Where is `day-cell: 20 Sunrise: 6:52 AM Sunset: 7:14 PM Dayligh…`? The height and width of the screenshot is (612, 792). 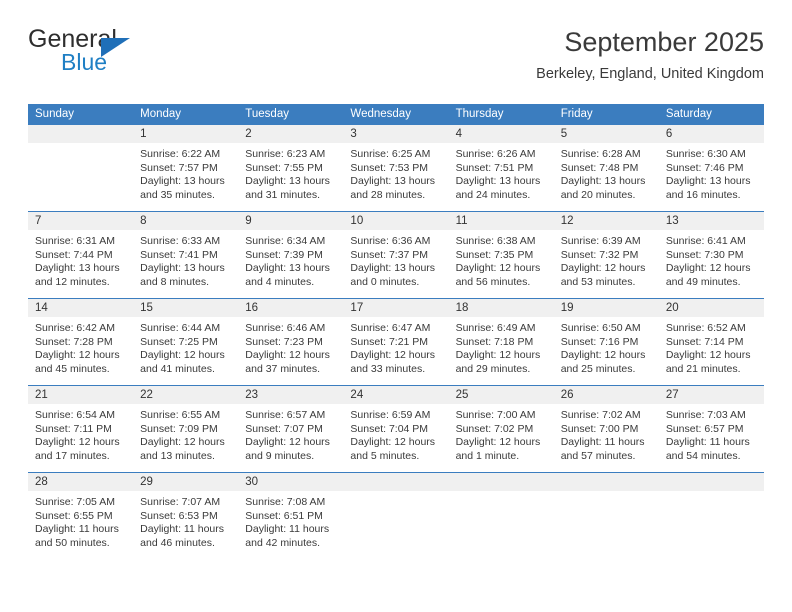 day-cell: 20 Sunrise: 6:52 AM Sunset: 7:14 PM Dayligh… is located at coordinates (711, 342).